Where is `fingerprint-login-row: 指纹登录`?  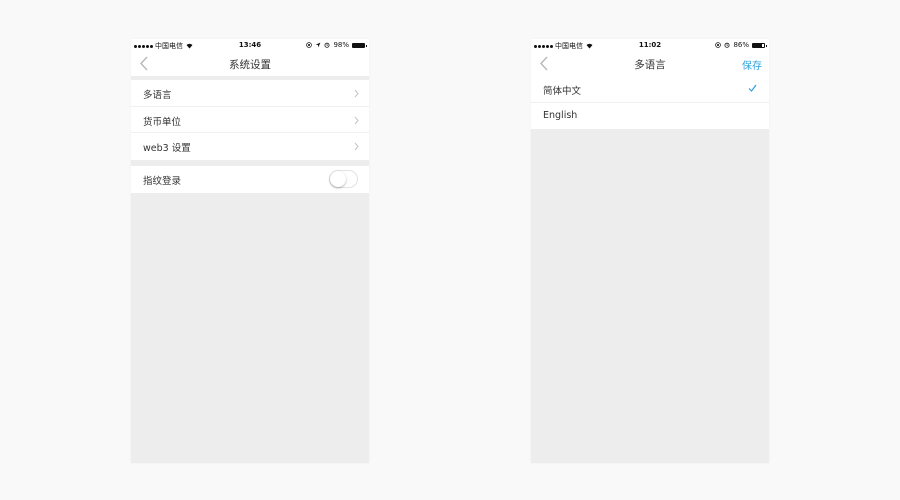 fingerprint-login-row: 指纹登录 is located at coordinates (250, 179).